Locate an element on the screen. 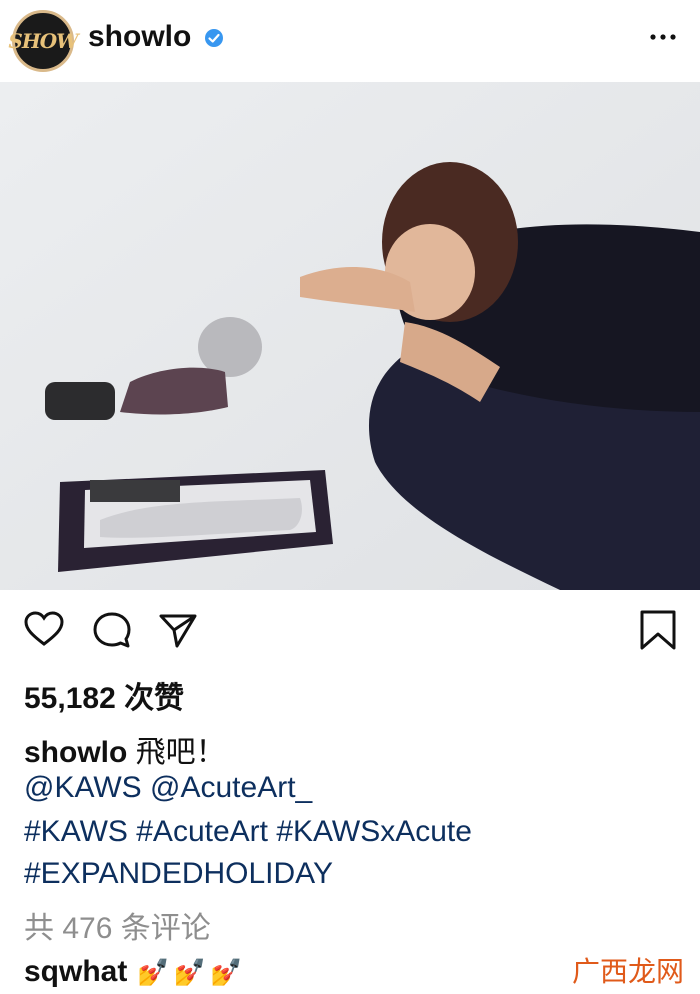  heart-icon is located at coordinates (44, 630).